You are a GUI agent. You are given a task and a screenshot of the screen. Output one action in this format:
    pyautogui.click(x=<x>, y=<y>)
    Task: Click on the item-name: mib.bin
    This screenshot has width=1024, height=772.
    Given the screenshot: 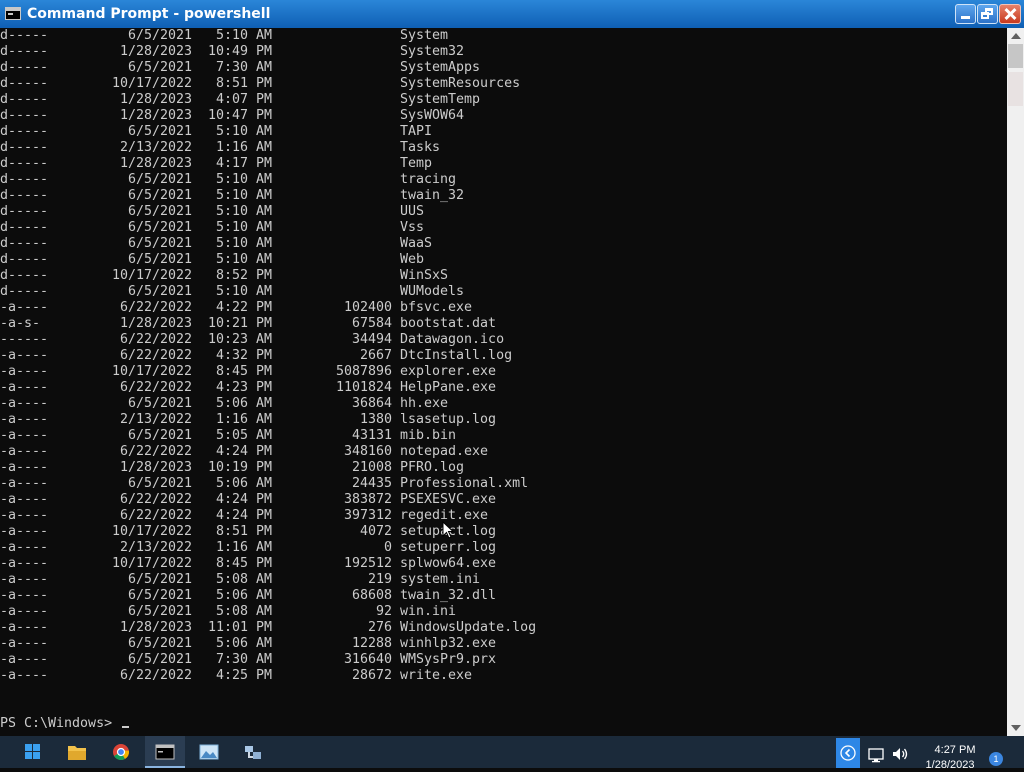 What is the action you would take?
    pyautogui.click(x=428, y=435)
    